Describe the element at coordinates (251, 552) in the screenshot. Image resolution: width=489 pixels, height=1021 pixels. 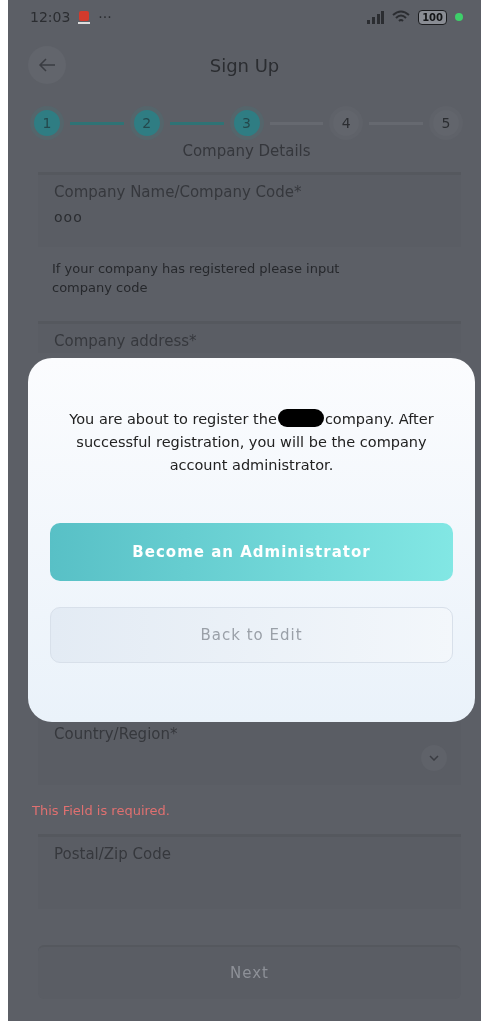
I see `become-administrator-button: Become an Administrator` at that location.